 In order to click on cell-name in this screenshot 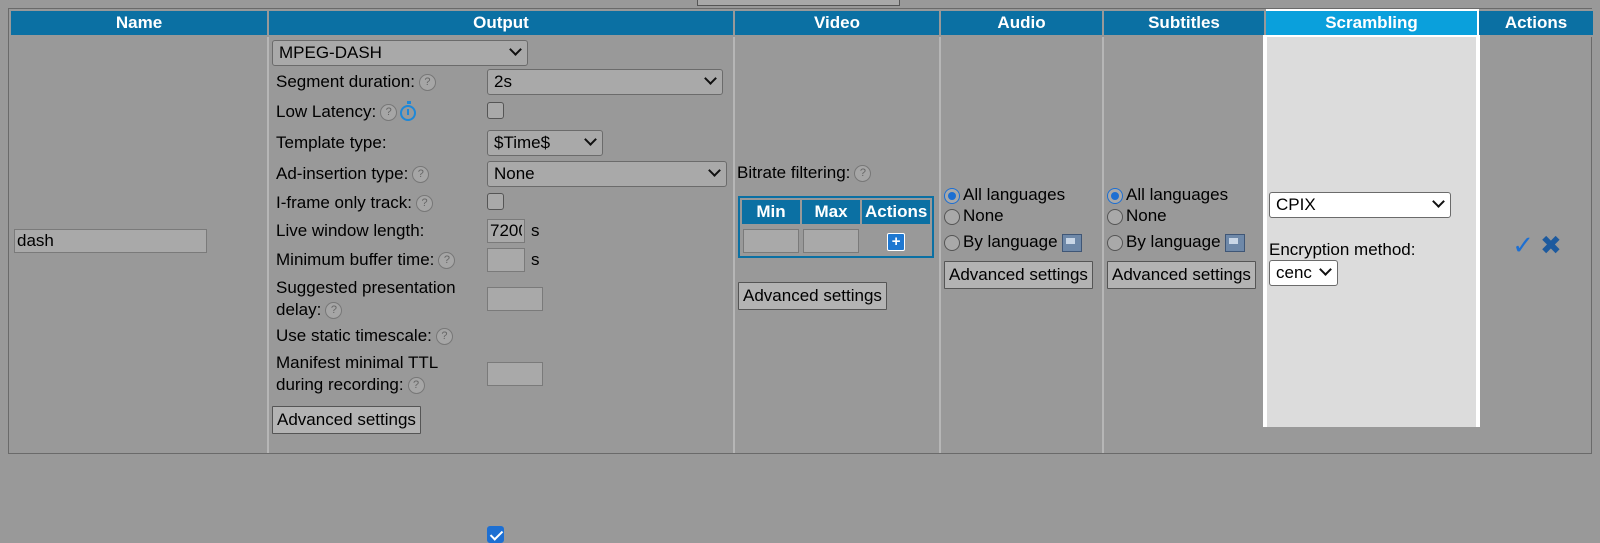, I will do `click(139, 244)`.